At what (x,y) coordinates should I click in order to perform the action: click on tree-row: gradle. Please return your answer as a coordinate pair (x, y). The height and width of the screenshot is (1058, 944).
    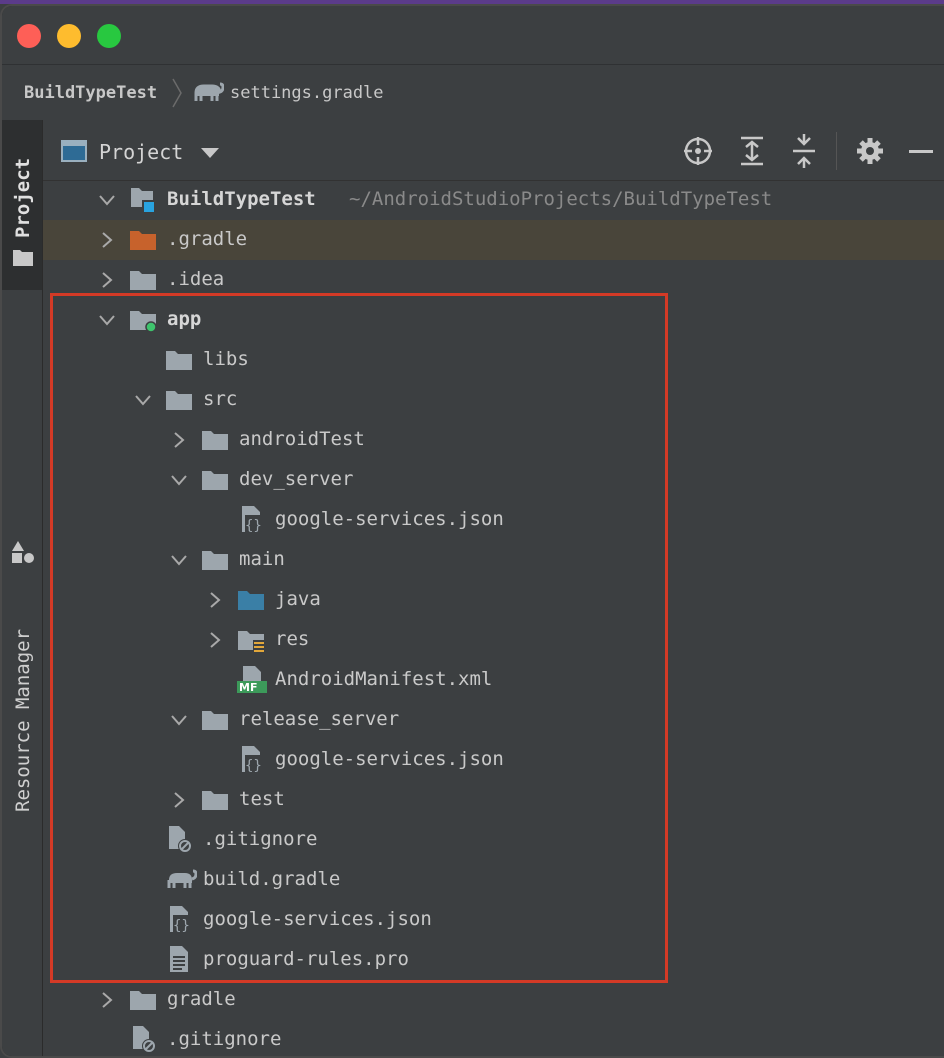
    Looking at the image, I should click on (493, 1000).